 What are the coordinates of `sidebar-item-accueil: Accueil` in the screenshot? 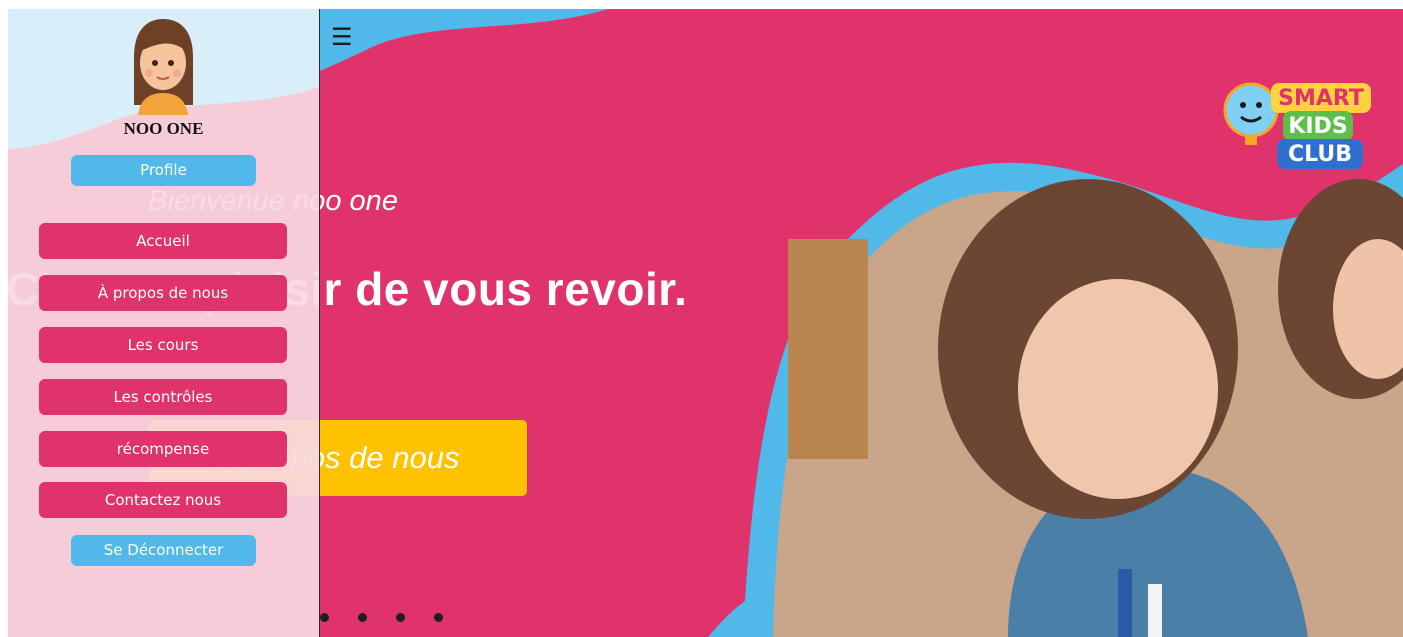 It's located at (163, 241).